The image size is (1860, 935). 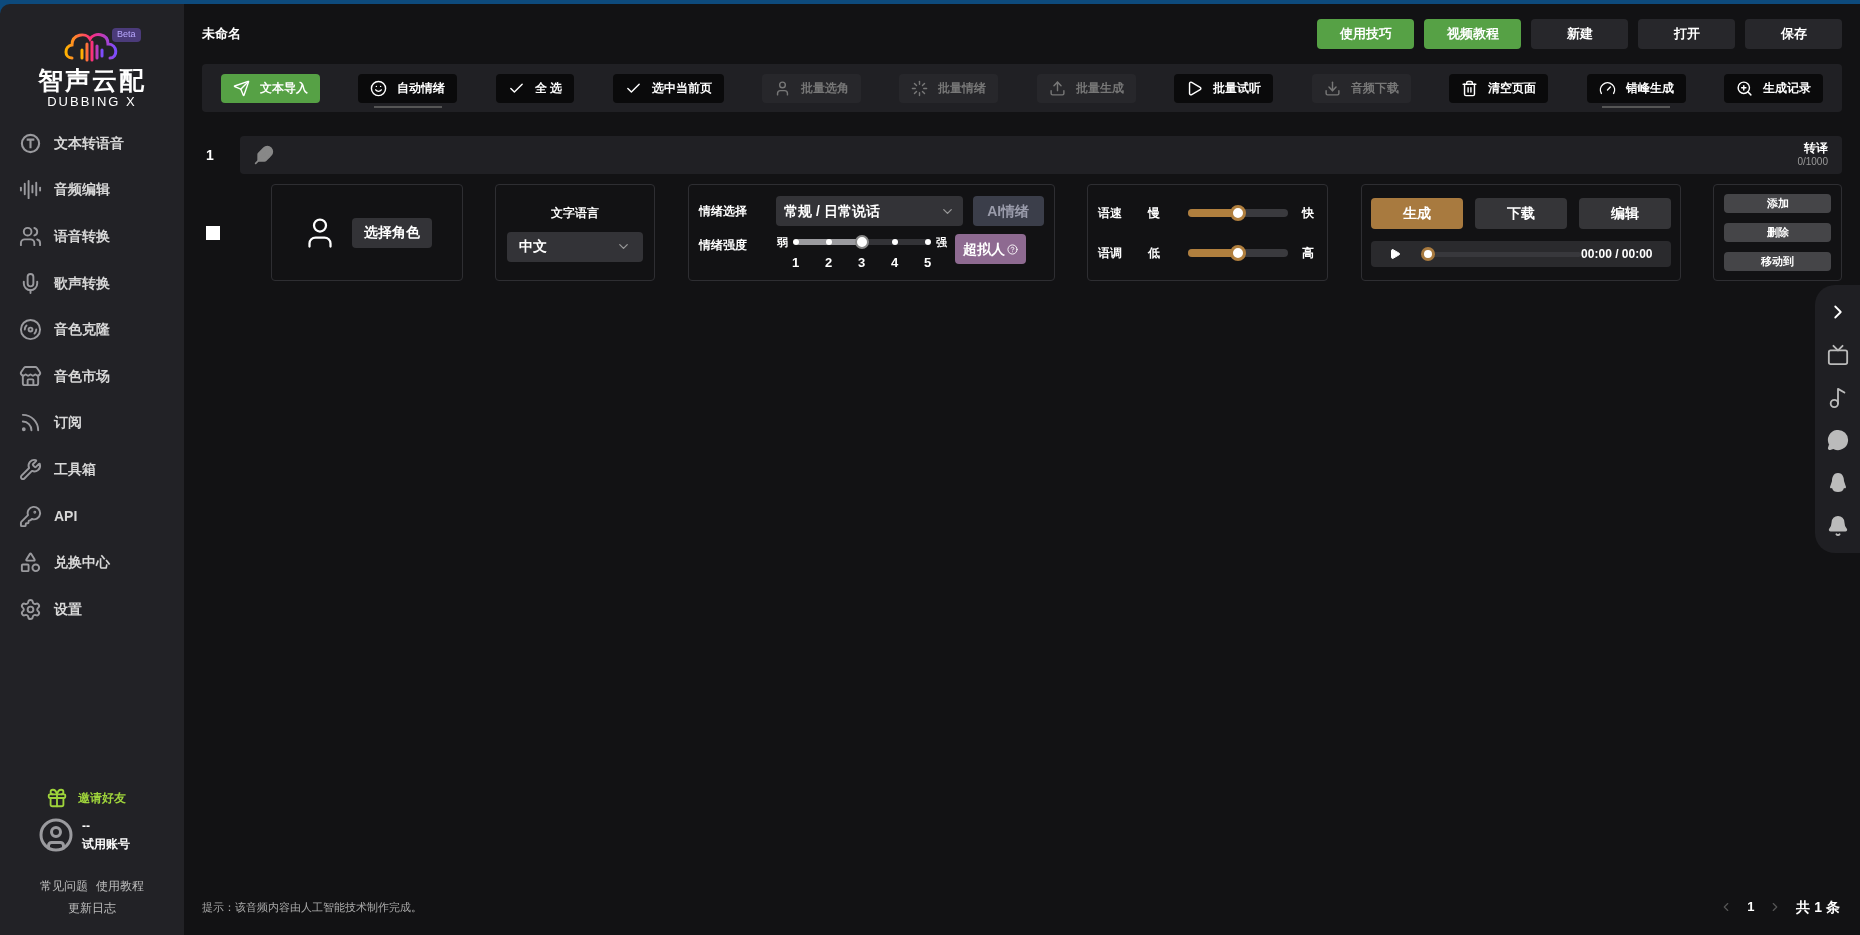 What do you see at coordinates (869, 211) in the screenshot?
I see `emotion-select: 常规 / 日常说话` at bounding box center [869, 211].